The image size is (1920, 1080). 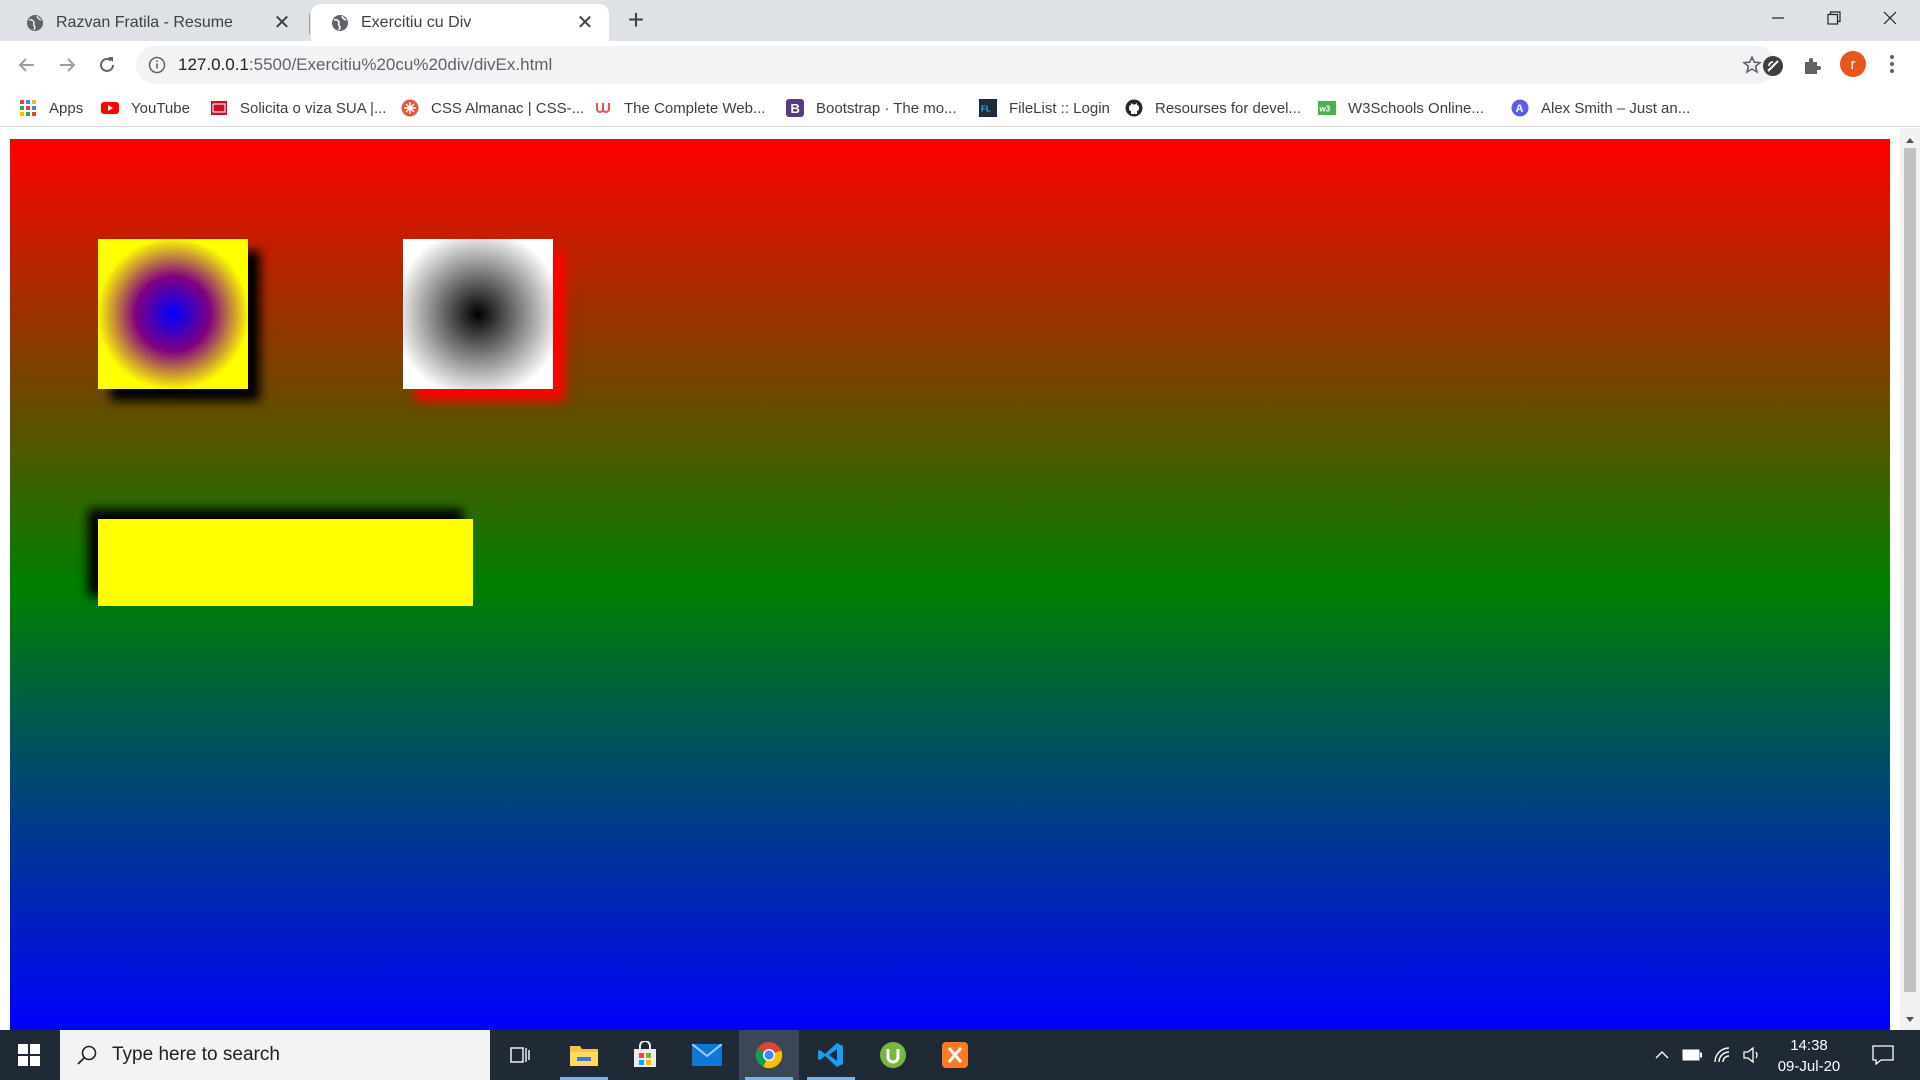 What do you see at coordinates (309, 24) in the screenshot?
I see `tab-separator` at bounding box center [309, 24].